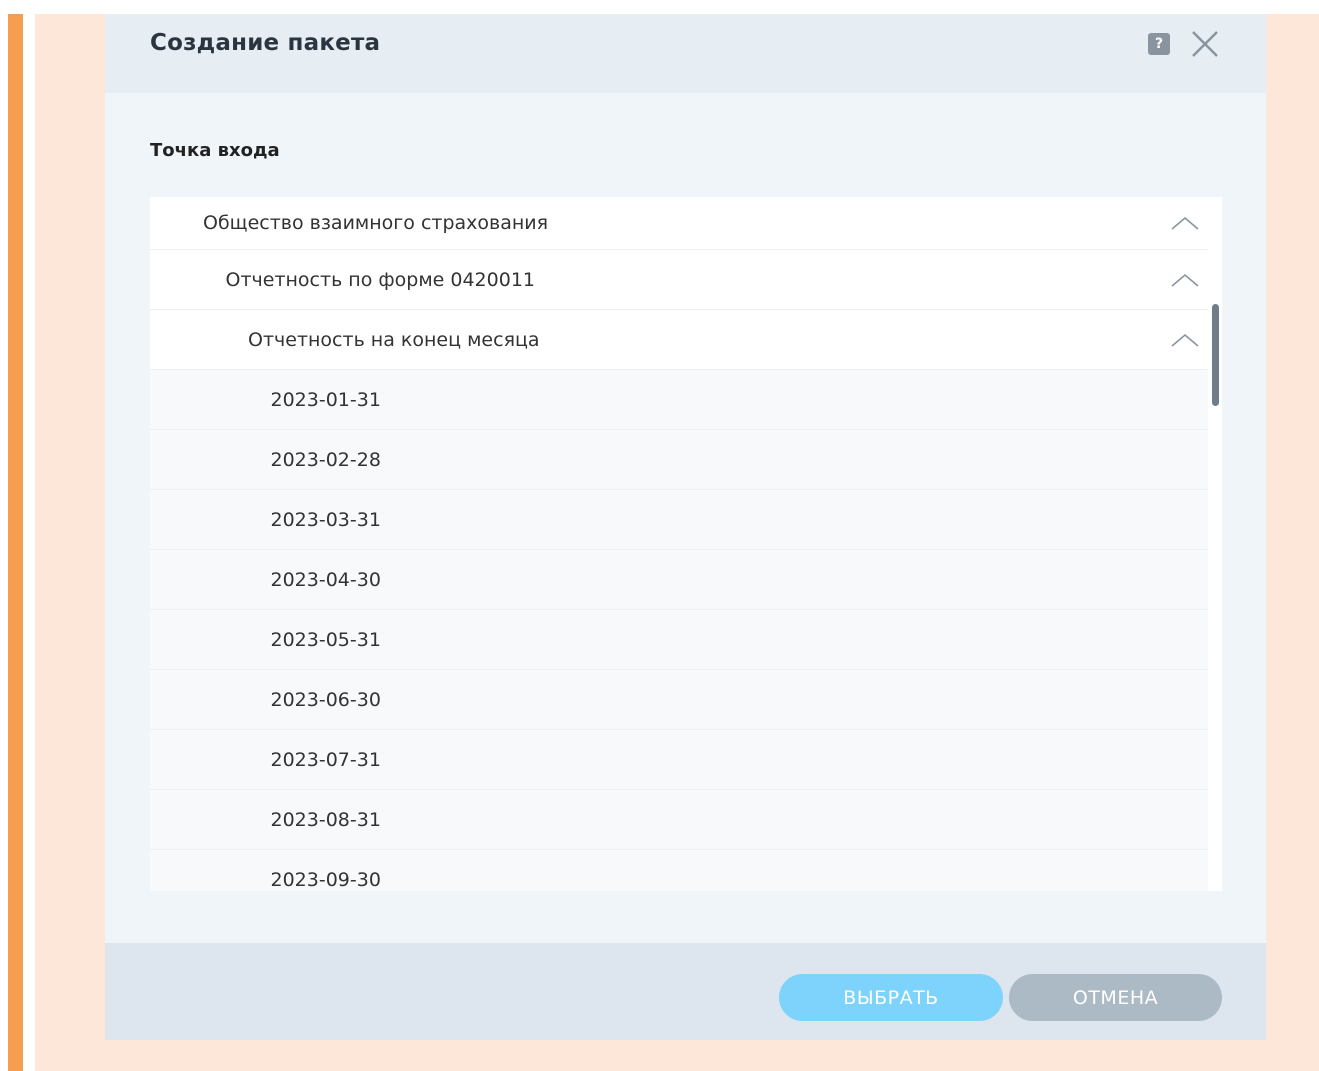  Describe the element at coordinates (325, 519) in the screenshot. I see `tree-item-label: 2023-03-31` at that location.